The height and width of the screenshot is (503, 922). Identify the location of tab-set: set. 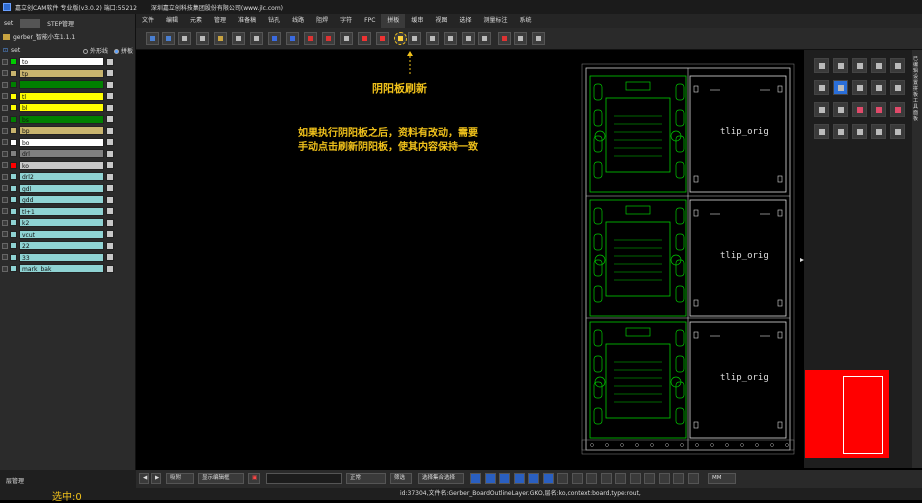
(8, 23).